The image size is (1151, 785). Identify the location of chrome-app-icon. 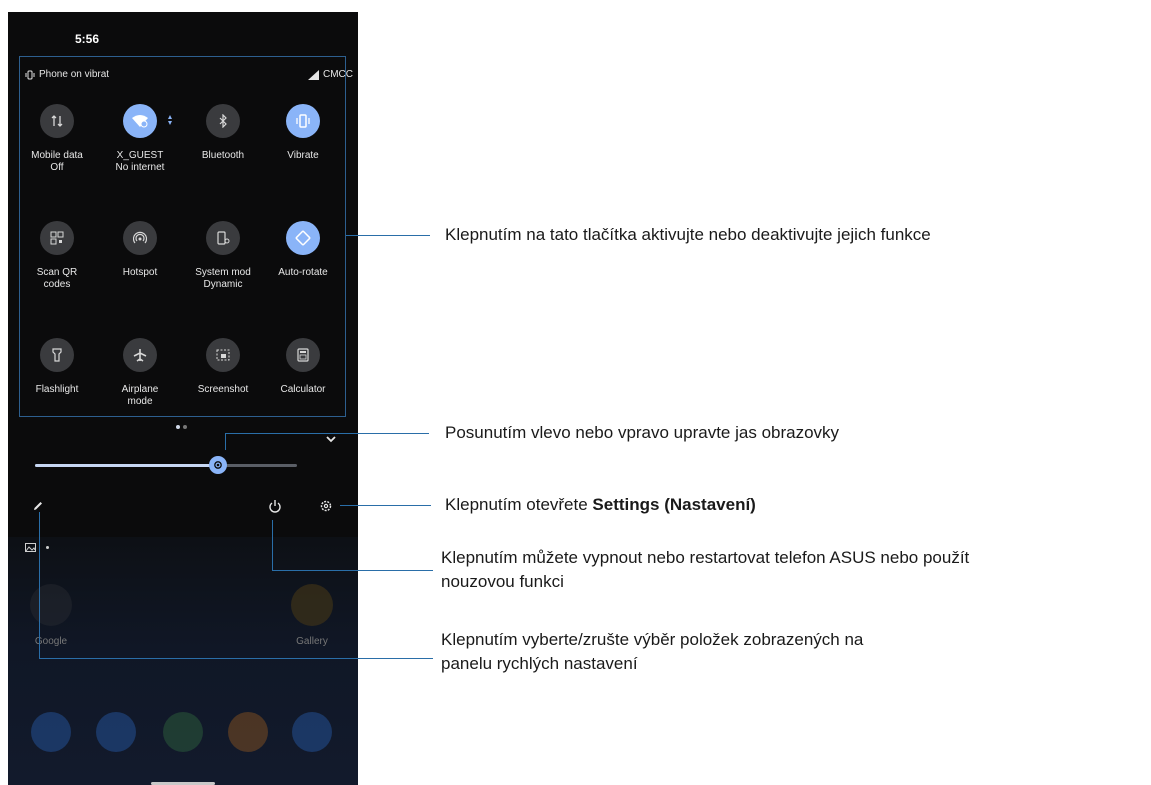
(248, 732).